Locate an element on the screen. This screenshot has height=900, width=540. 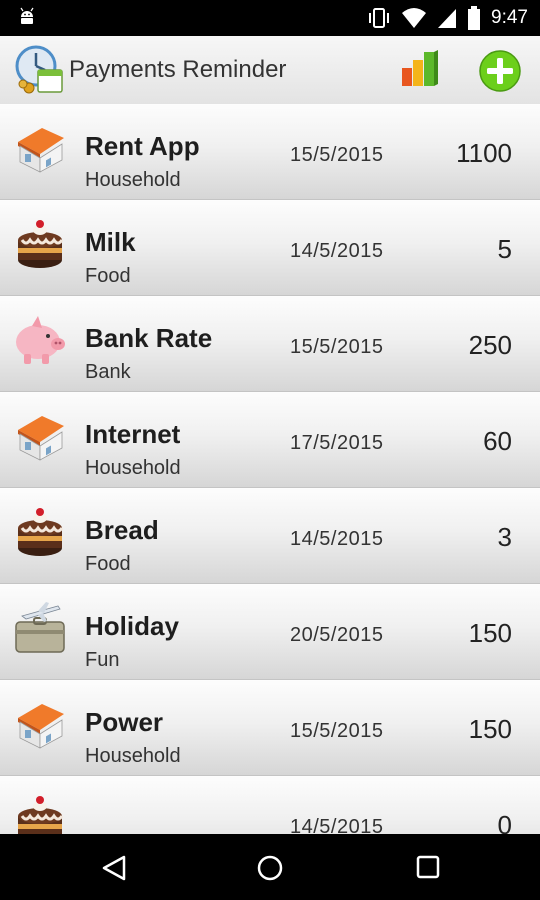
list-item: Rent App Household 15/5/2015 1100 is located at coordinates (270, 152).